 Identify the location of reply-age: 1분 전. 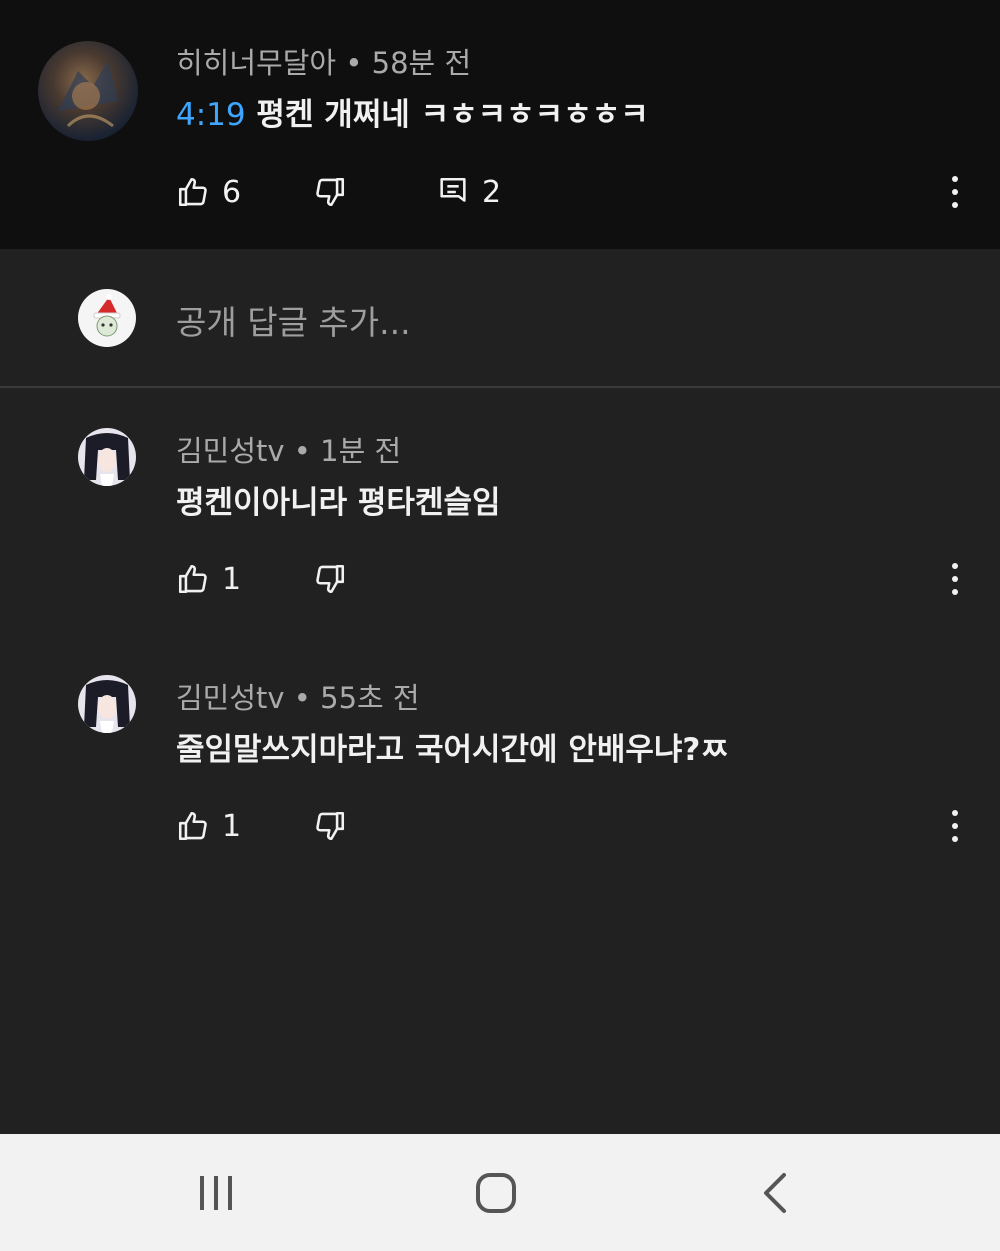
(361, 451).